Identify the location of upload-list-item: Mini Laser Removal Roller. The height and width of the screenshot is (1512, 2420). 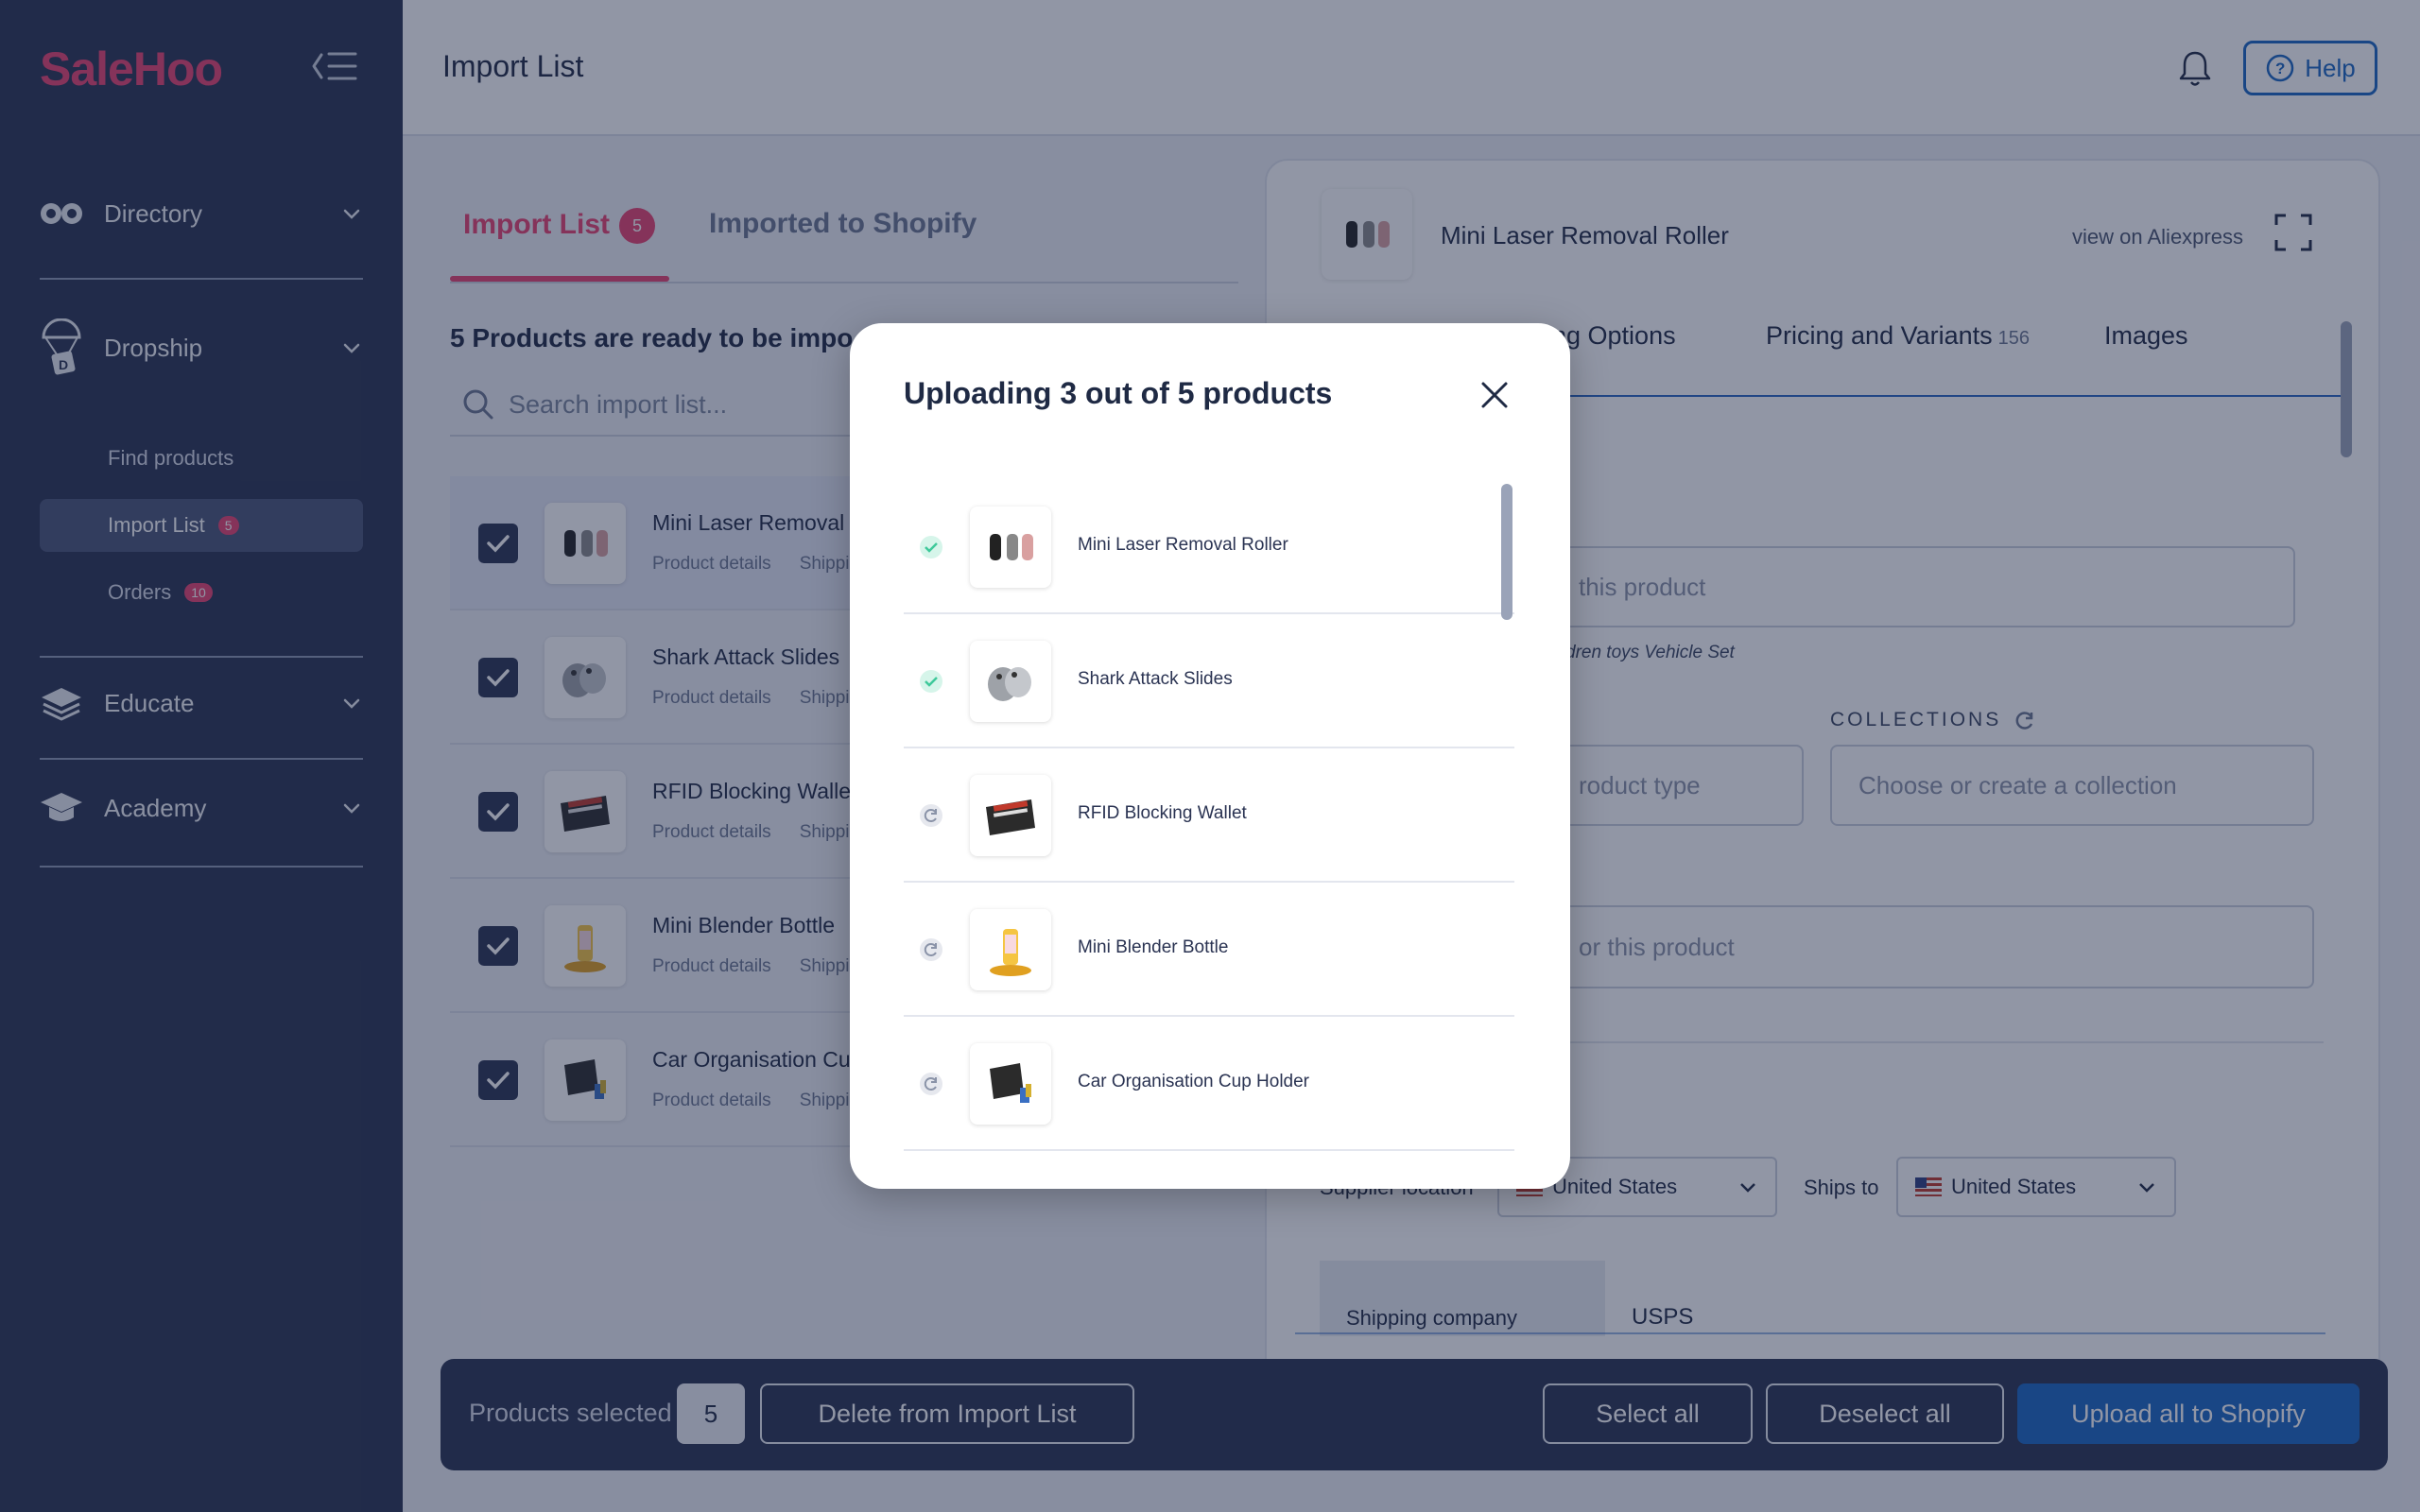
(1209, 547).